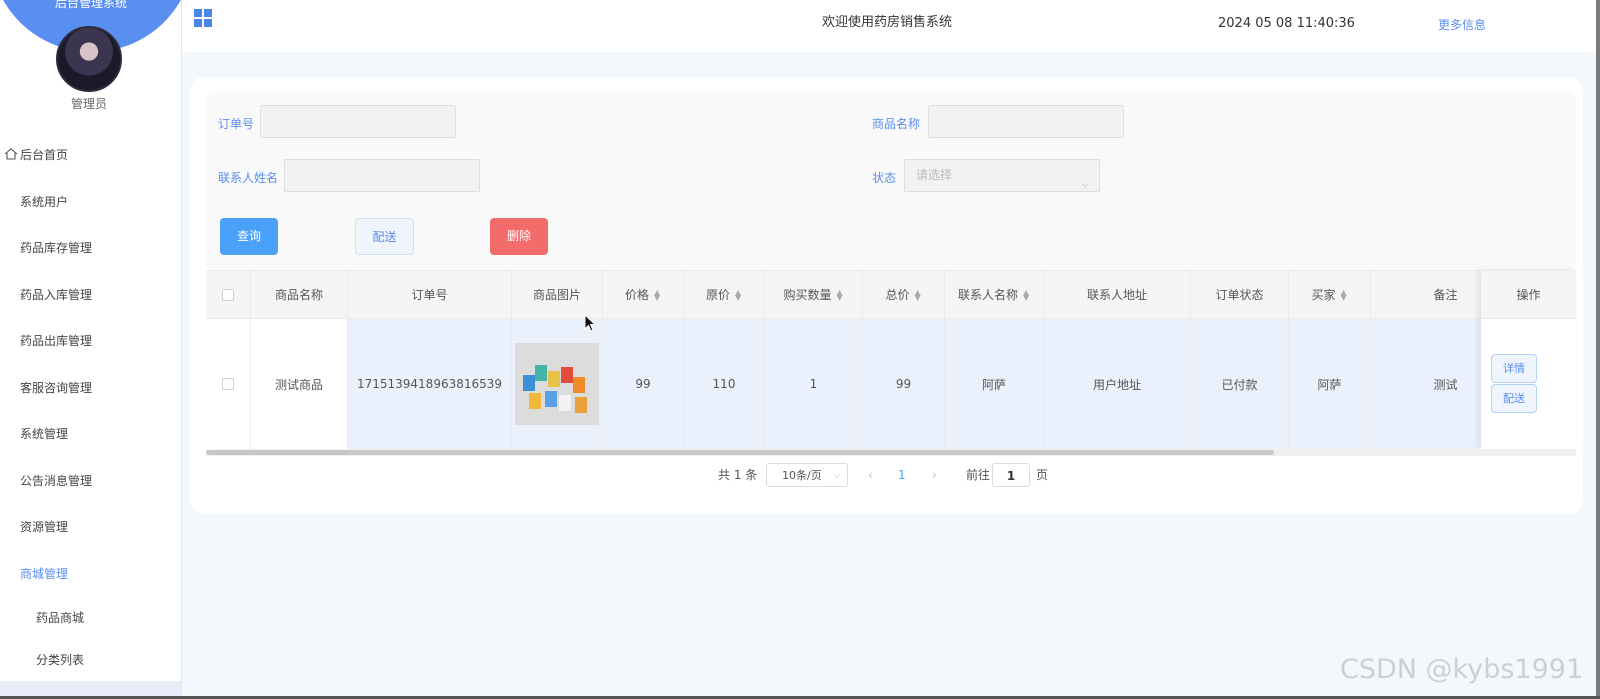  Describe the element at coordinates (90, 248) in the screenshot. I see `sidebar-item-drug-inventory: 药品库存管理` at that location.